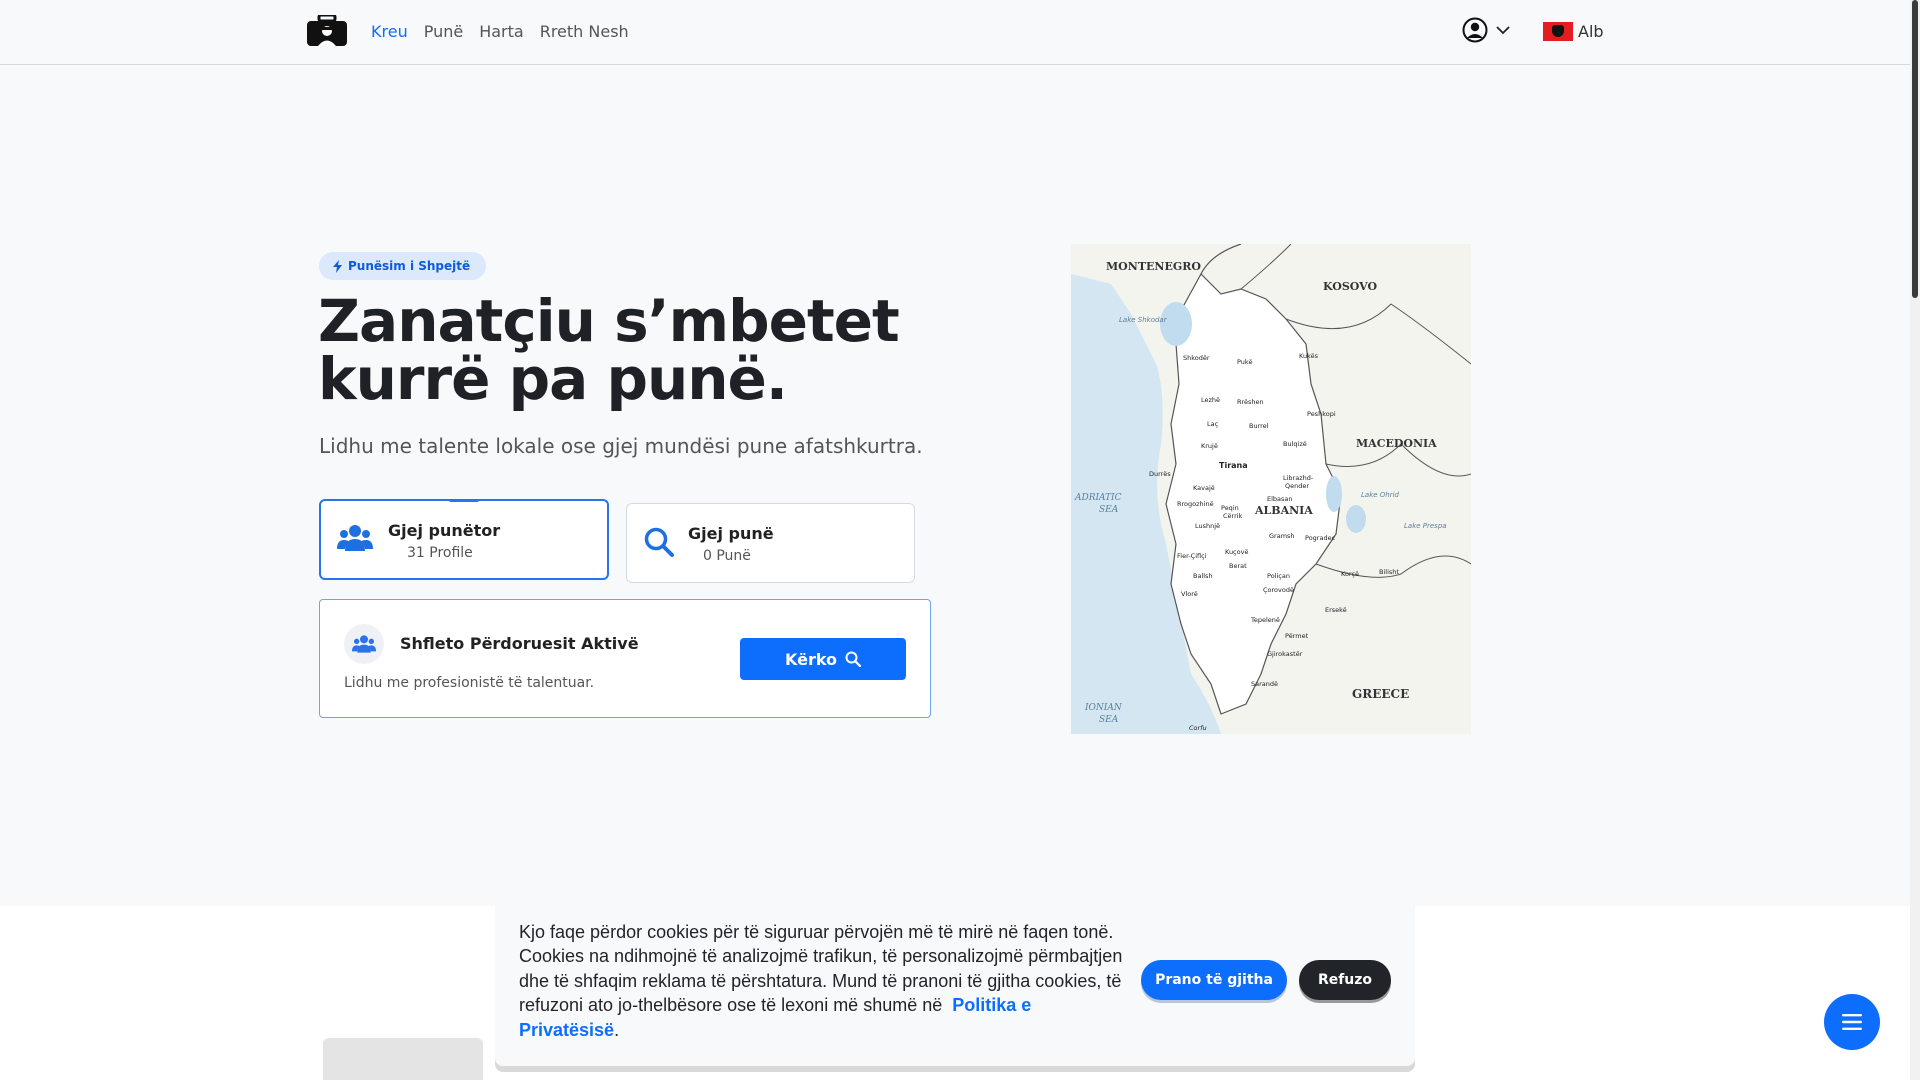  I want to click on lightning-icon, so click(337, 266).